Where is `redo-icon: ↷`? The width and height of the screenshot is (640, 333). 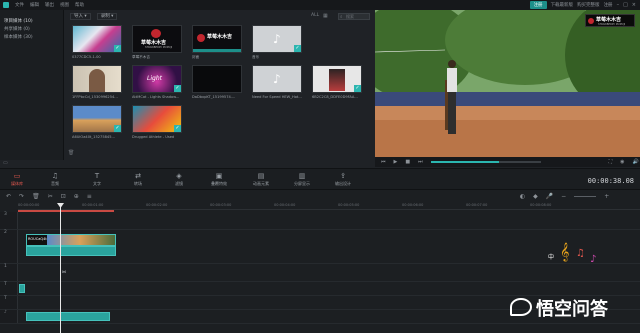
redo-icon: ↷ is located at coordinates (21, 196).